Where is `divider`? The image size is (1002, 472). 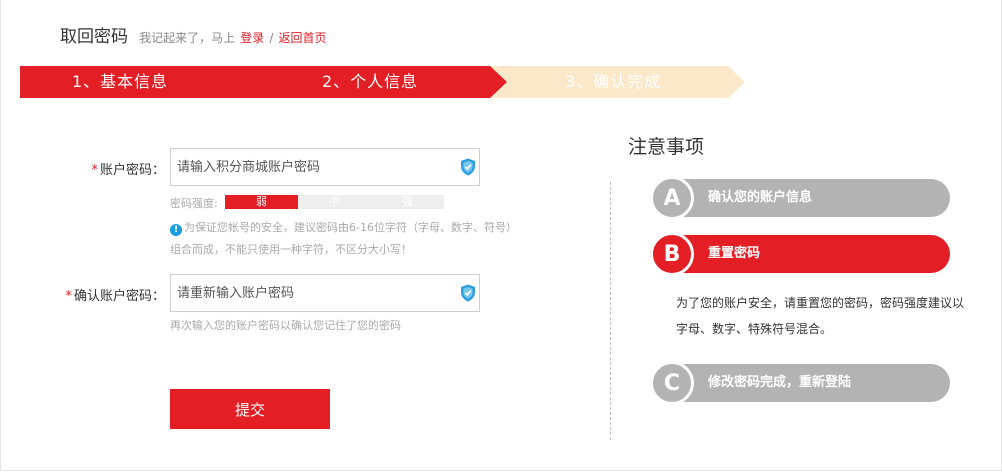 divider is located at coordinates (610, 311).